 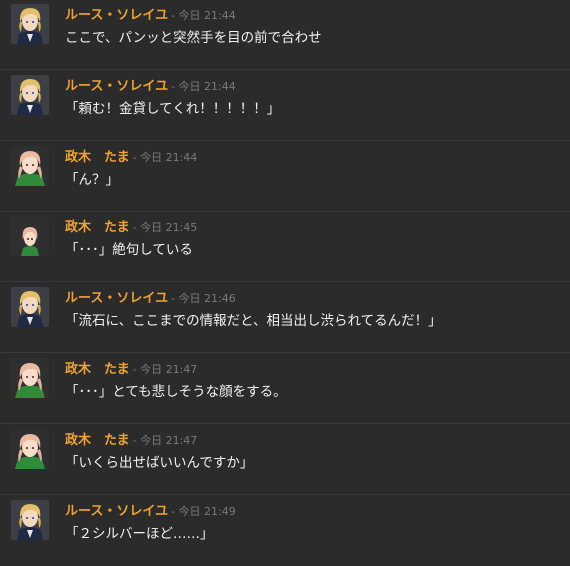 What do you see at coordinates (129, 250) in the screenshot?
I see `message-text: 「･･･」絶句している` at bounding box center [129, 250].